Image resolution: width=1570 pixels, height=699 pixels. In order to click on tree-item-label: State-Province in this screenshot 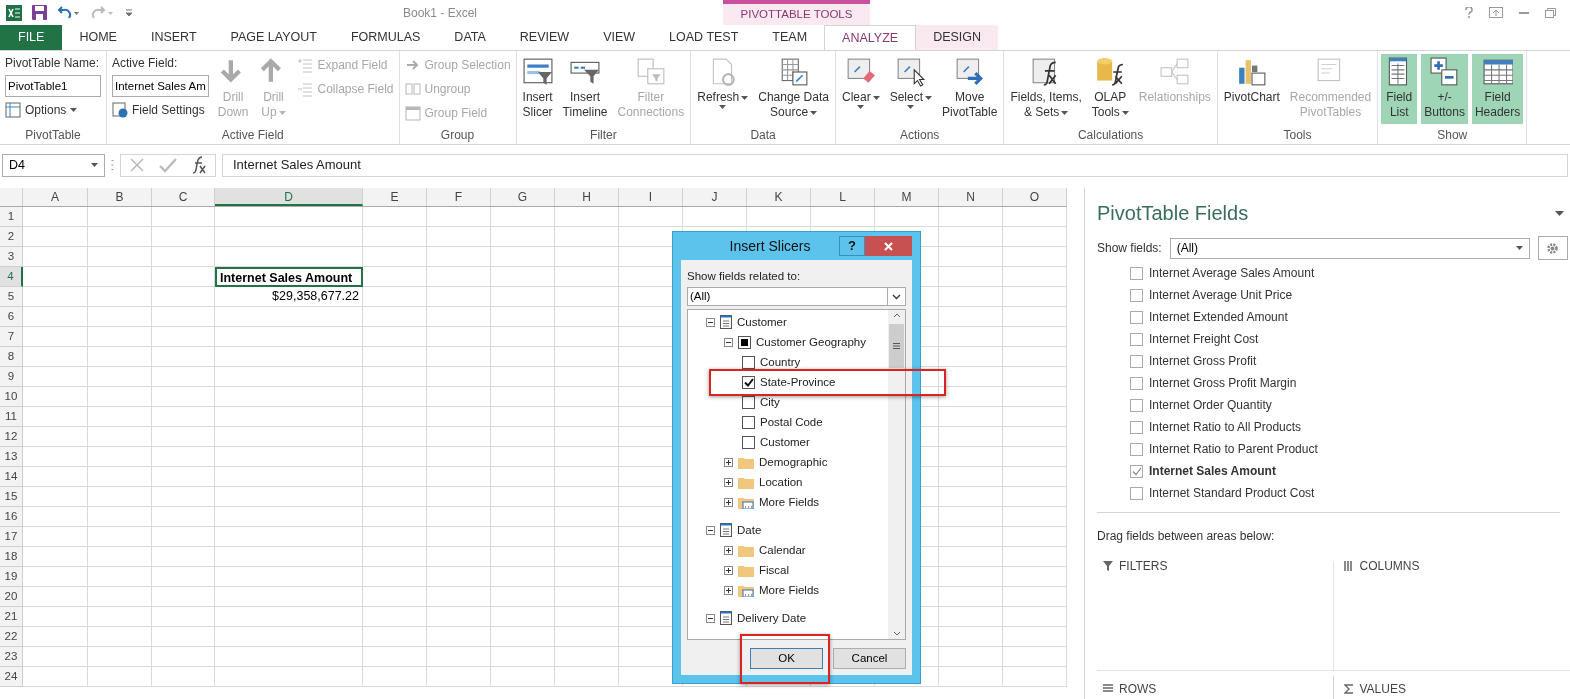, I will do `click(798, 382)`.